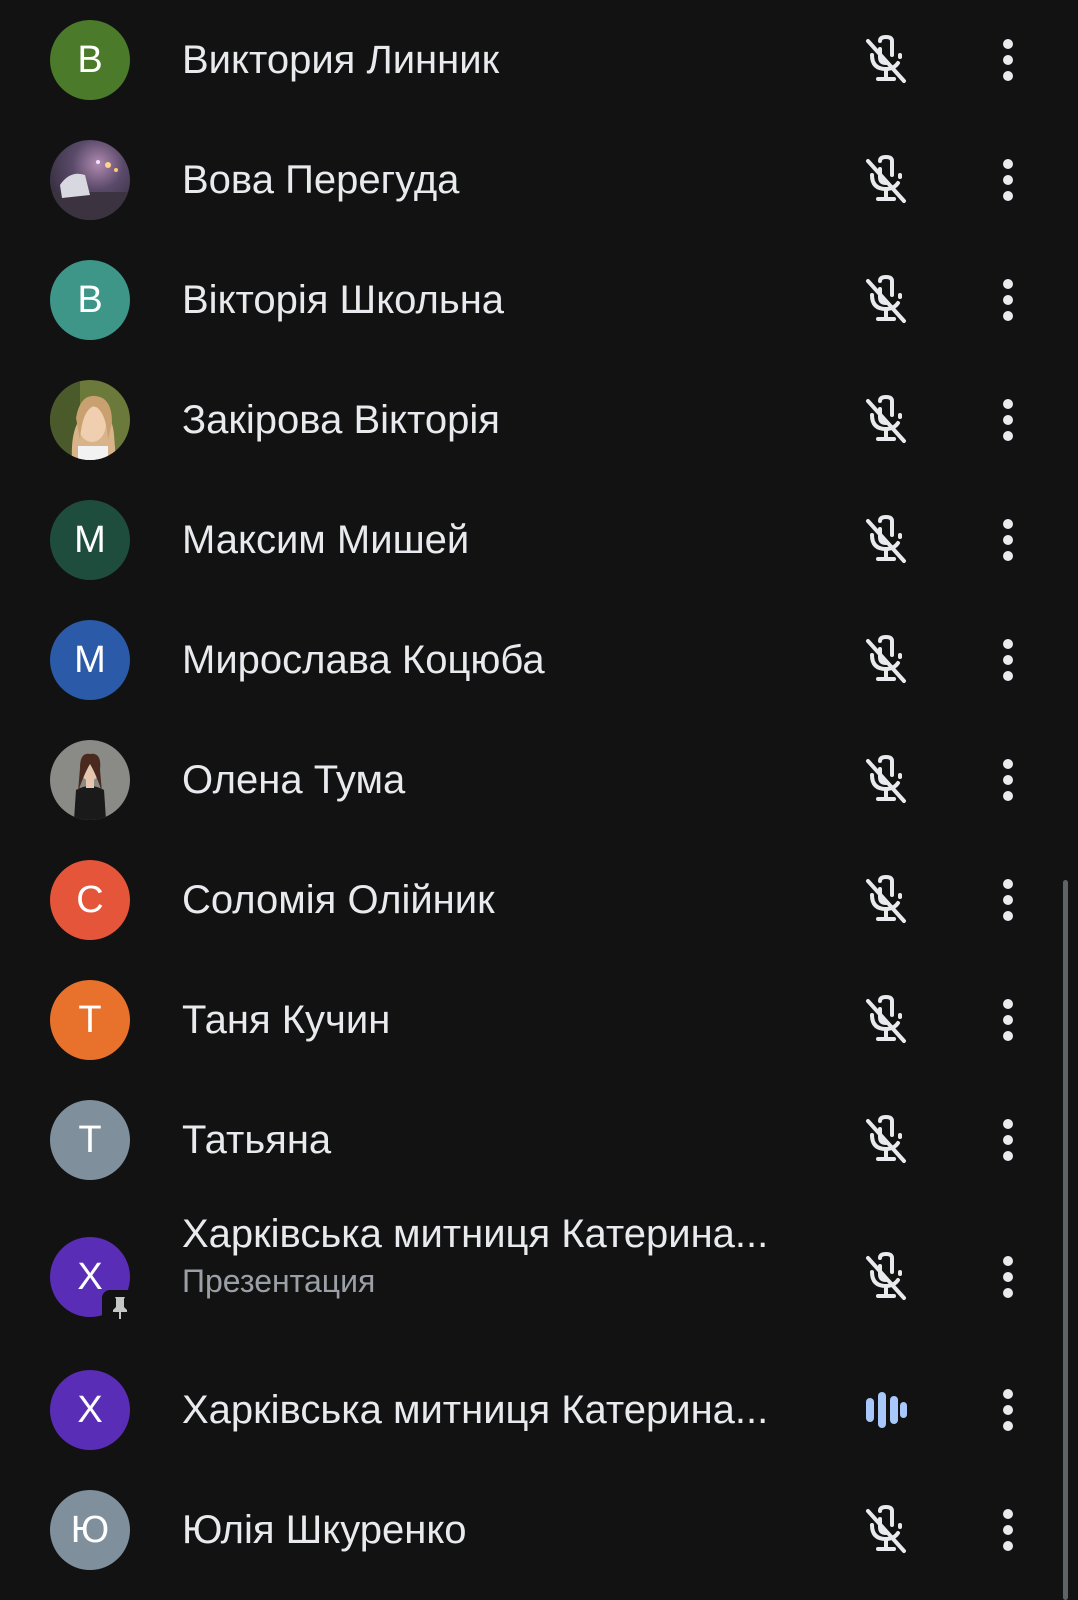 The height and width of the screenshot is (1600, 1078). What do you see at coordinates (279, 1281) in the screenshot?
I see `participant-subtitle: Презентация` at bounding box center [279, 1281].